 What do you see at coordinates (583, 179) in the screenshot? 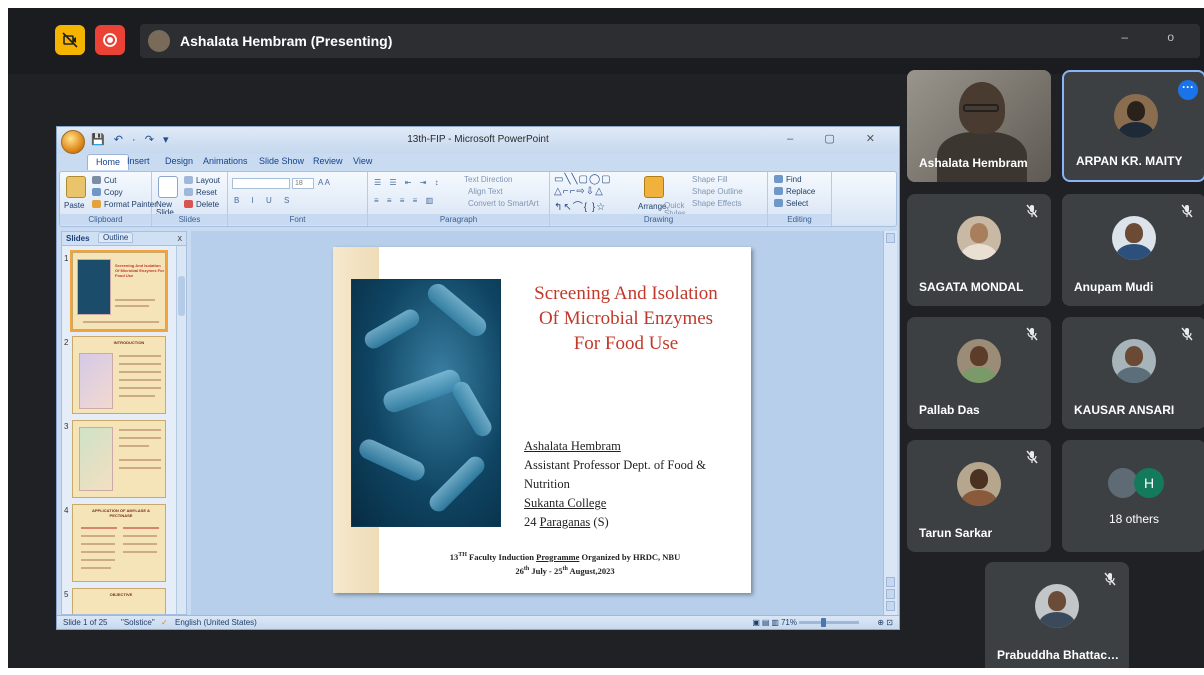
I see `shapes-gallery: ▭╲╲▢◯▢` at bounding box center [583, 179].